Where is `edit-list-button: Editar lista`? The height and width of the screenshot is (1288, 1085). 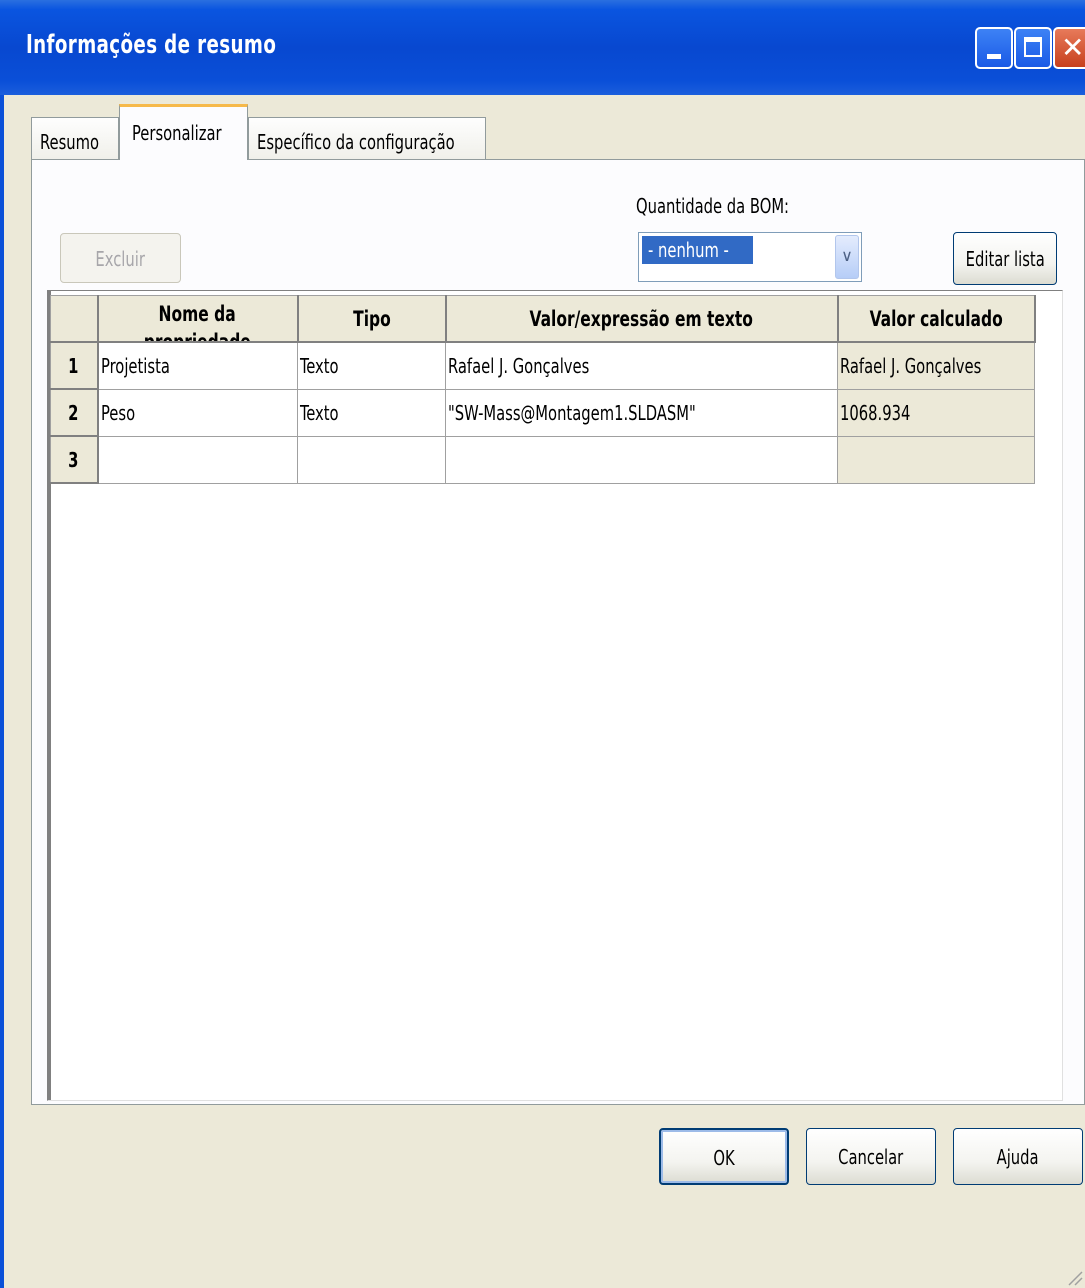
edit-list-button: Editar lista is located at coordinates (1005, 258).